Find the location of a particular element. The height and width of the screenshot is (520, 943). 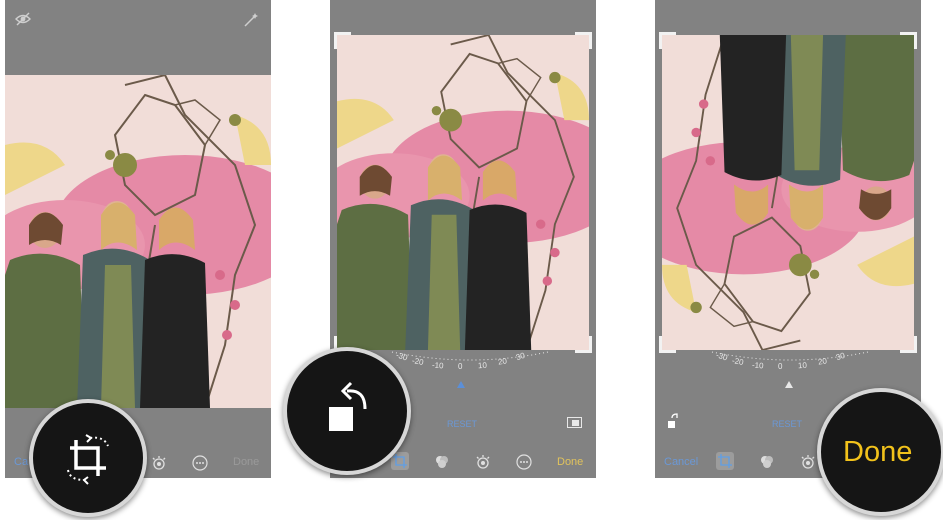

callout-rotate is located at coordinates (347, 411).